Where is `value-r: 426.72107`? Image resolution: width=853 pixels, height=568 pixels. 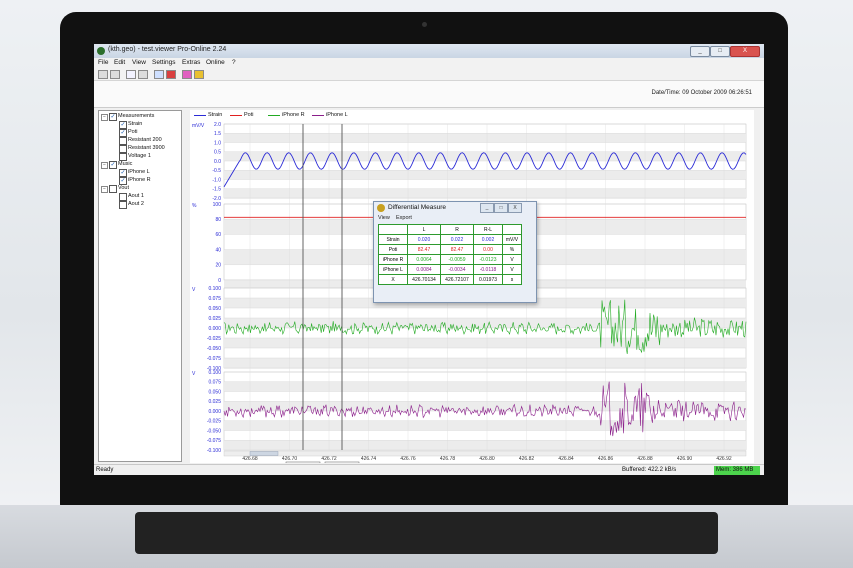
value-r: 426.72107 is located at coordinates (457, 279).